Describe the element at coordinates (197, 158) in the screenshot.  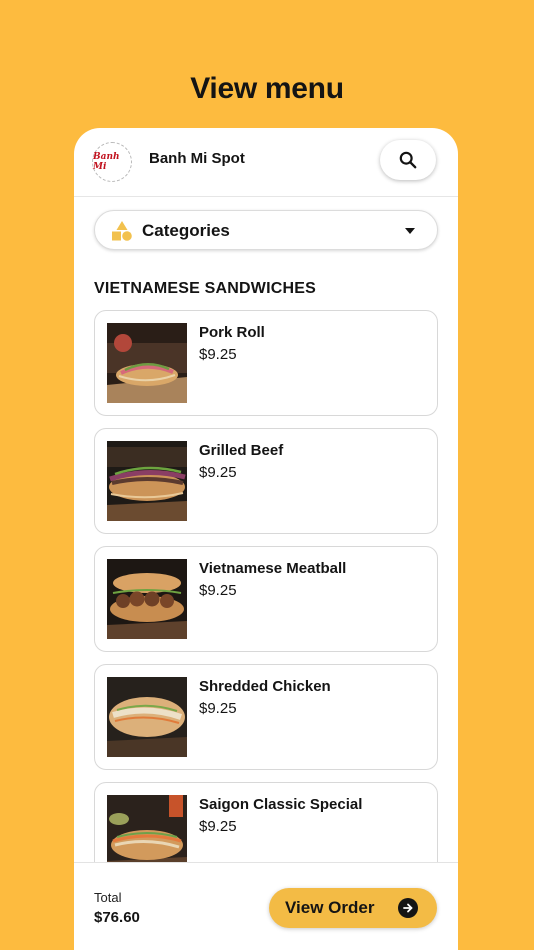
I see `restaurant-name: Banh Mi Spot` at that location.